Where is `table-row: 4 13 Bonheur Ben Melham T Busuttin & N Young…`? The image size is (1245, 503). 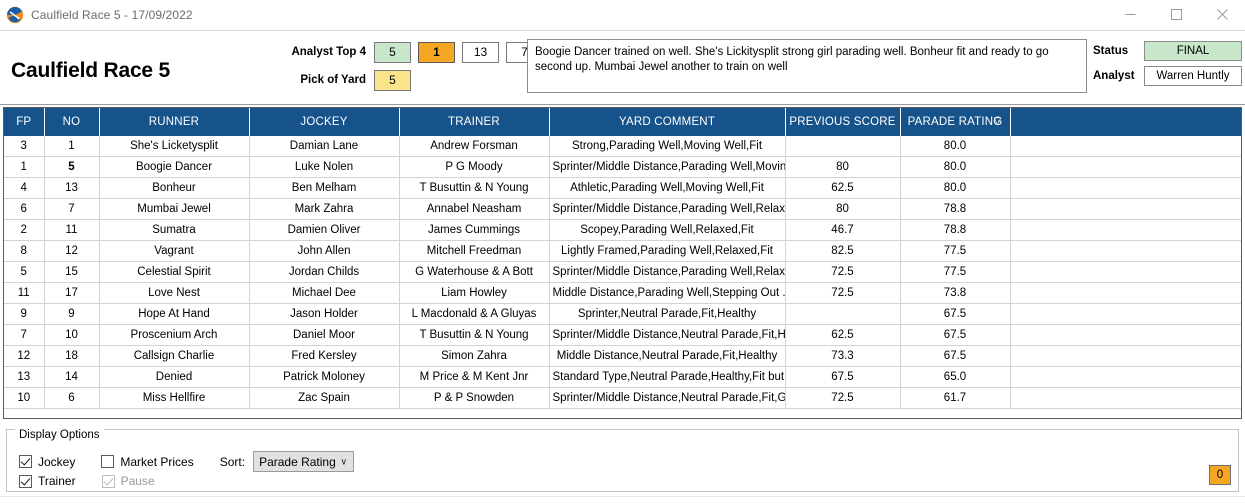 table-row: 4 13 Bonheur Ben Melham T Busuttin & N Young… is located at coordinates (622, 188).